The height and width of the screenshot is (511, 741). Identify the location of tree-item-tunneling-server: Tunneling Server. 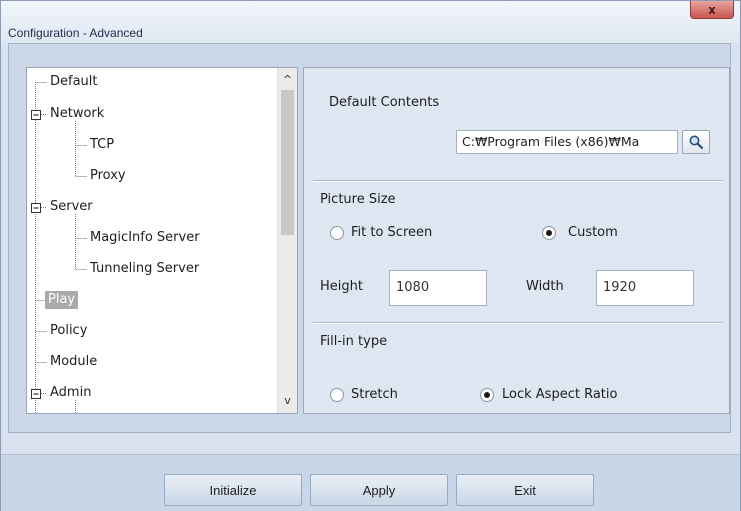
(144, 269).